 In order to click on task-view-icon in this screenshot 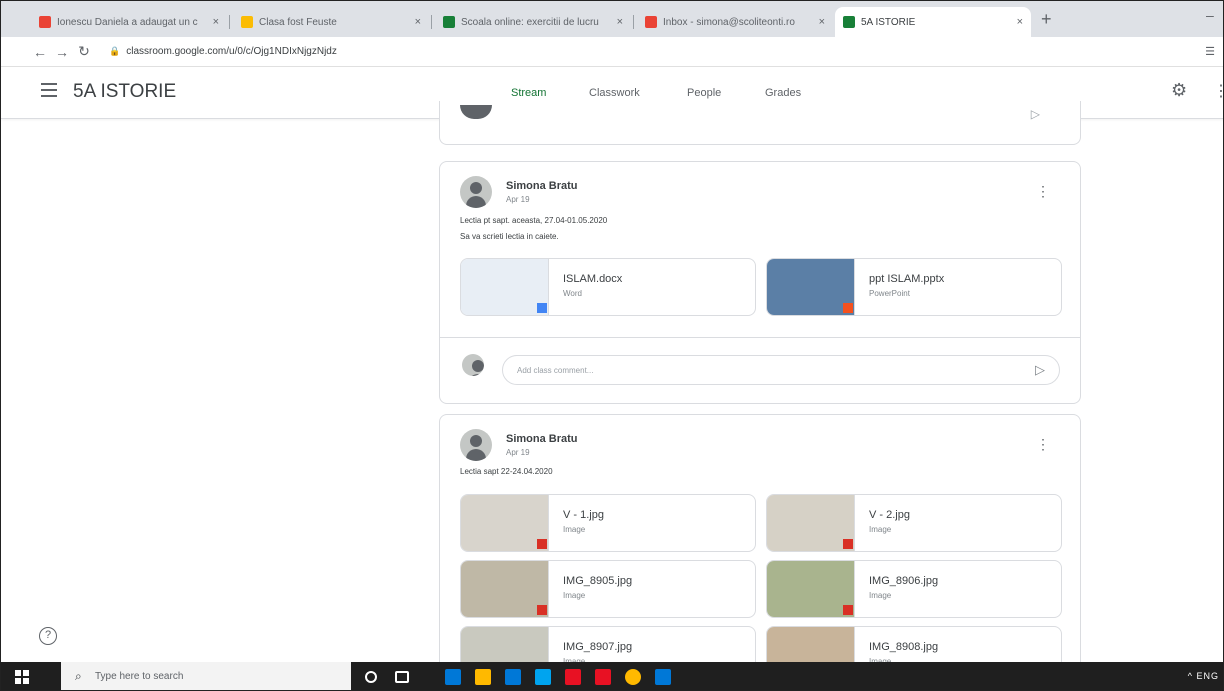, I will do `click(402, 677)`.